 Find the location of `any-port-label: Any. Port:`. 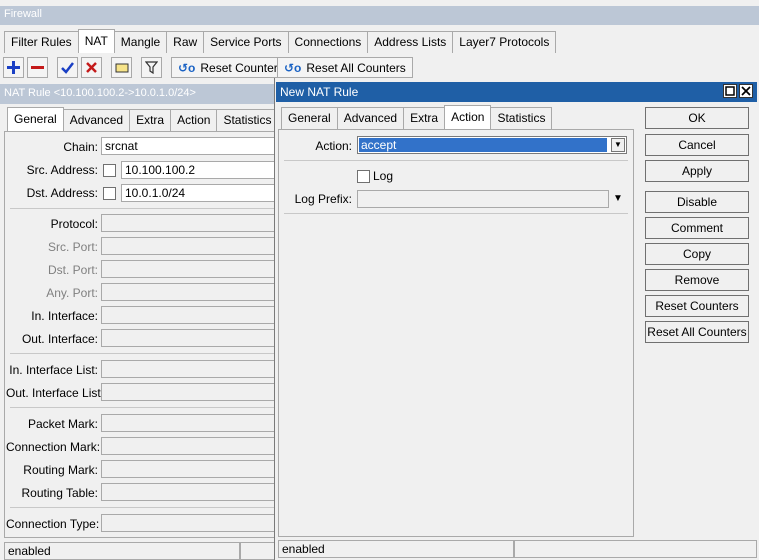

any-port-label: Any. Port: is located at coordinates (72, 293).